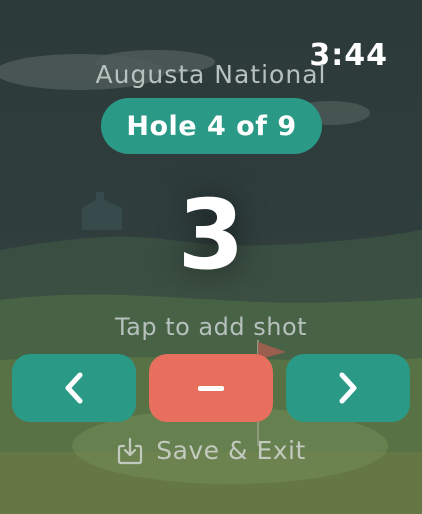  I want to click on chevron-right-icon, so click(348, 388).